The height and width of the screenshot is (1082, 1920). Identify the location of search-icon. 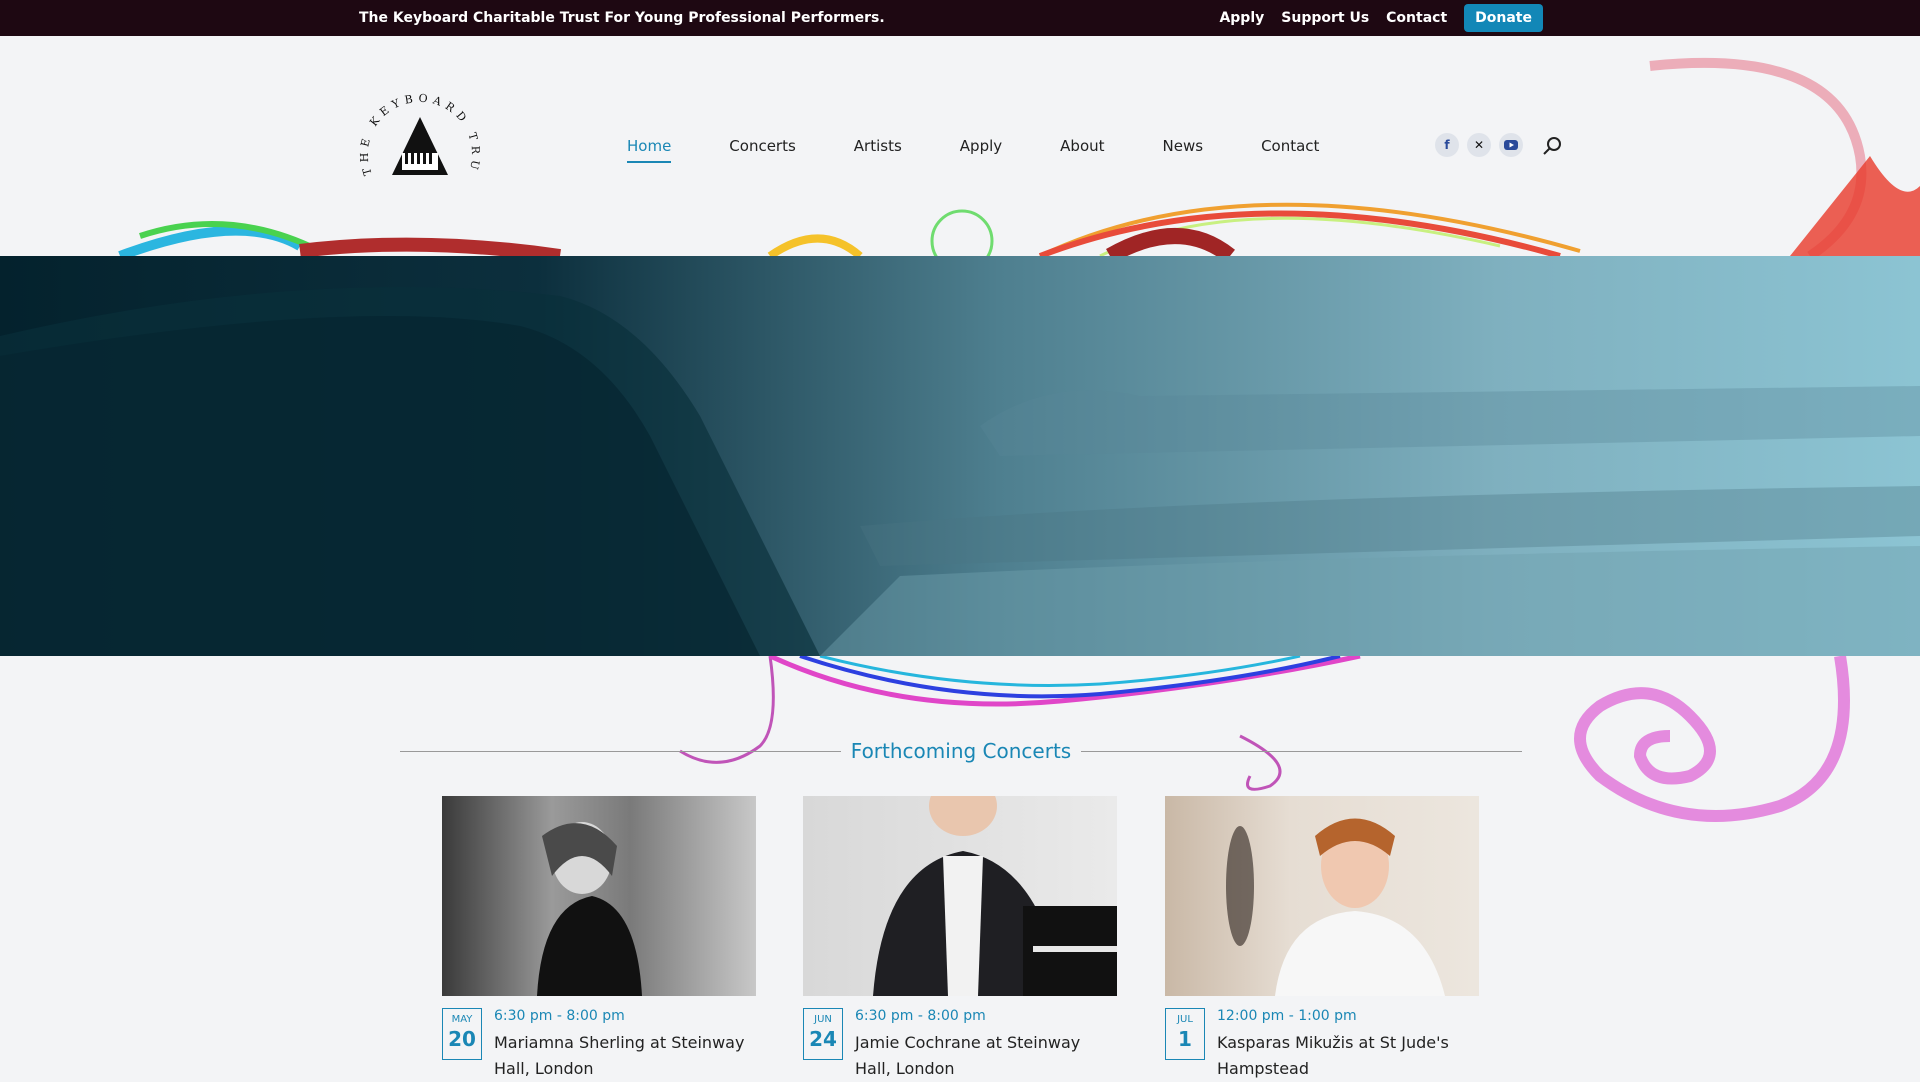
(1552, 146).